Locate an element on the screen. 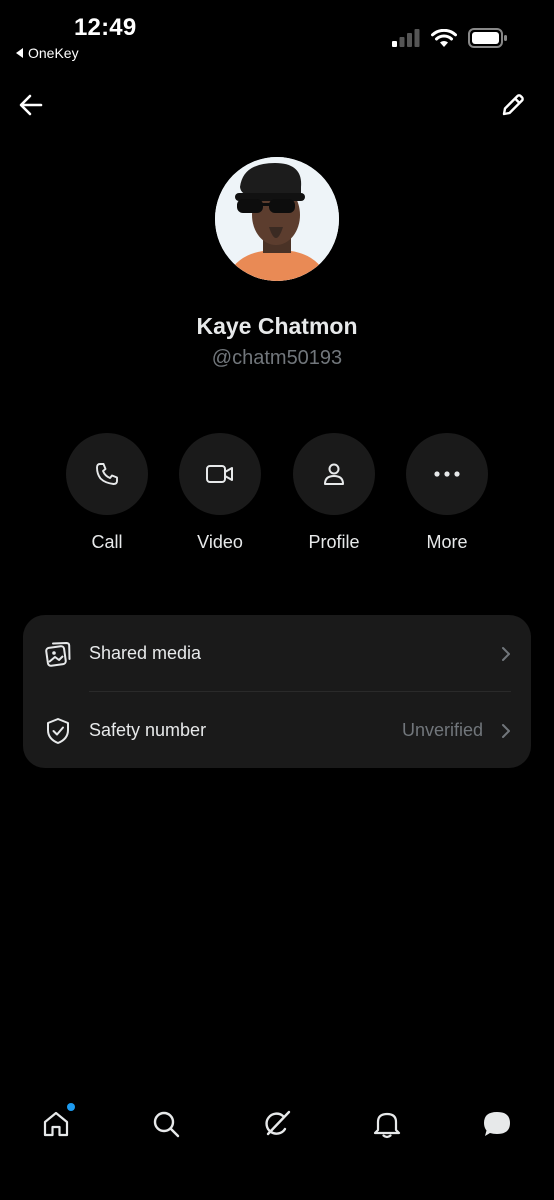  notification-dot is located at coordinates (71, 1107).